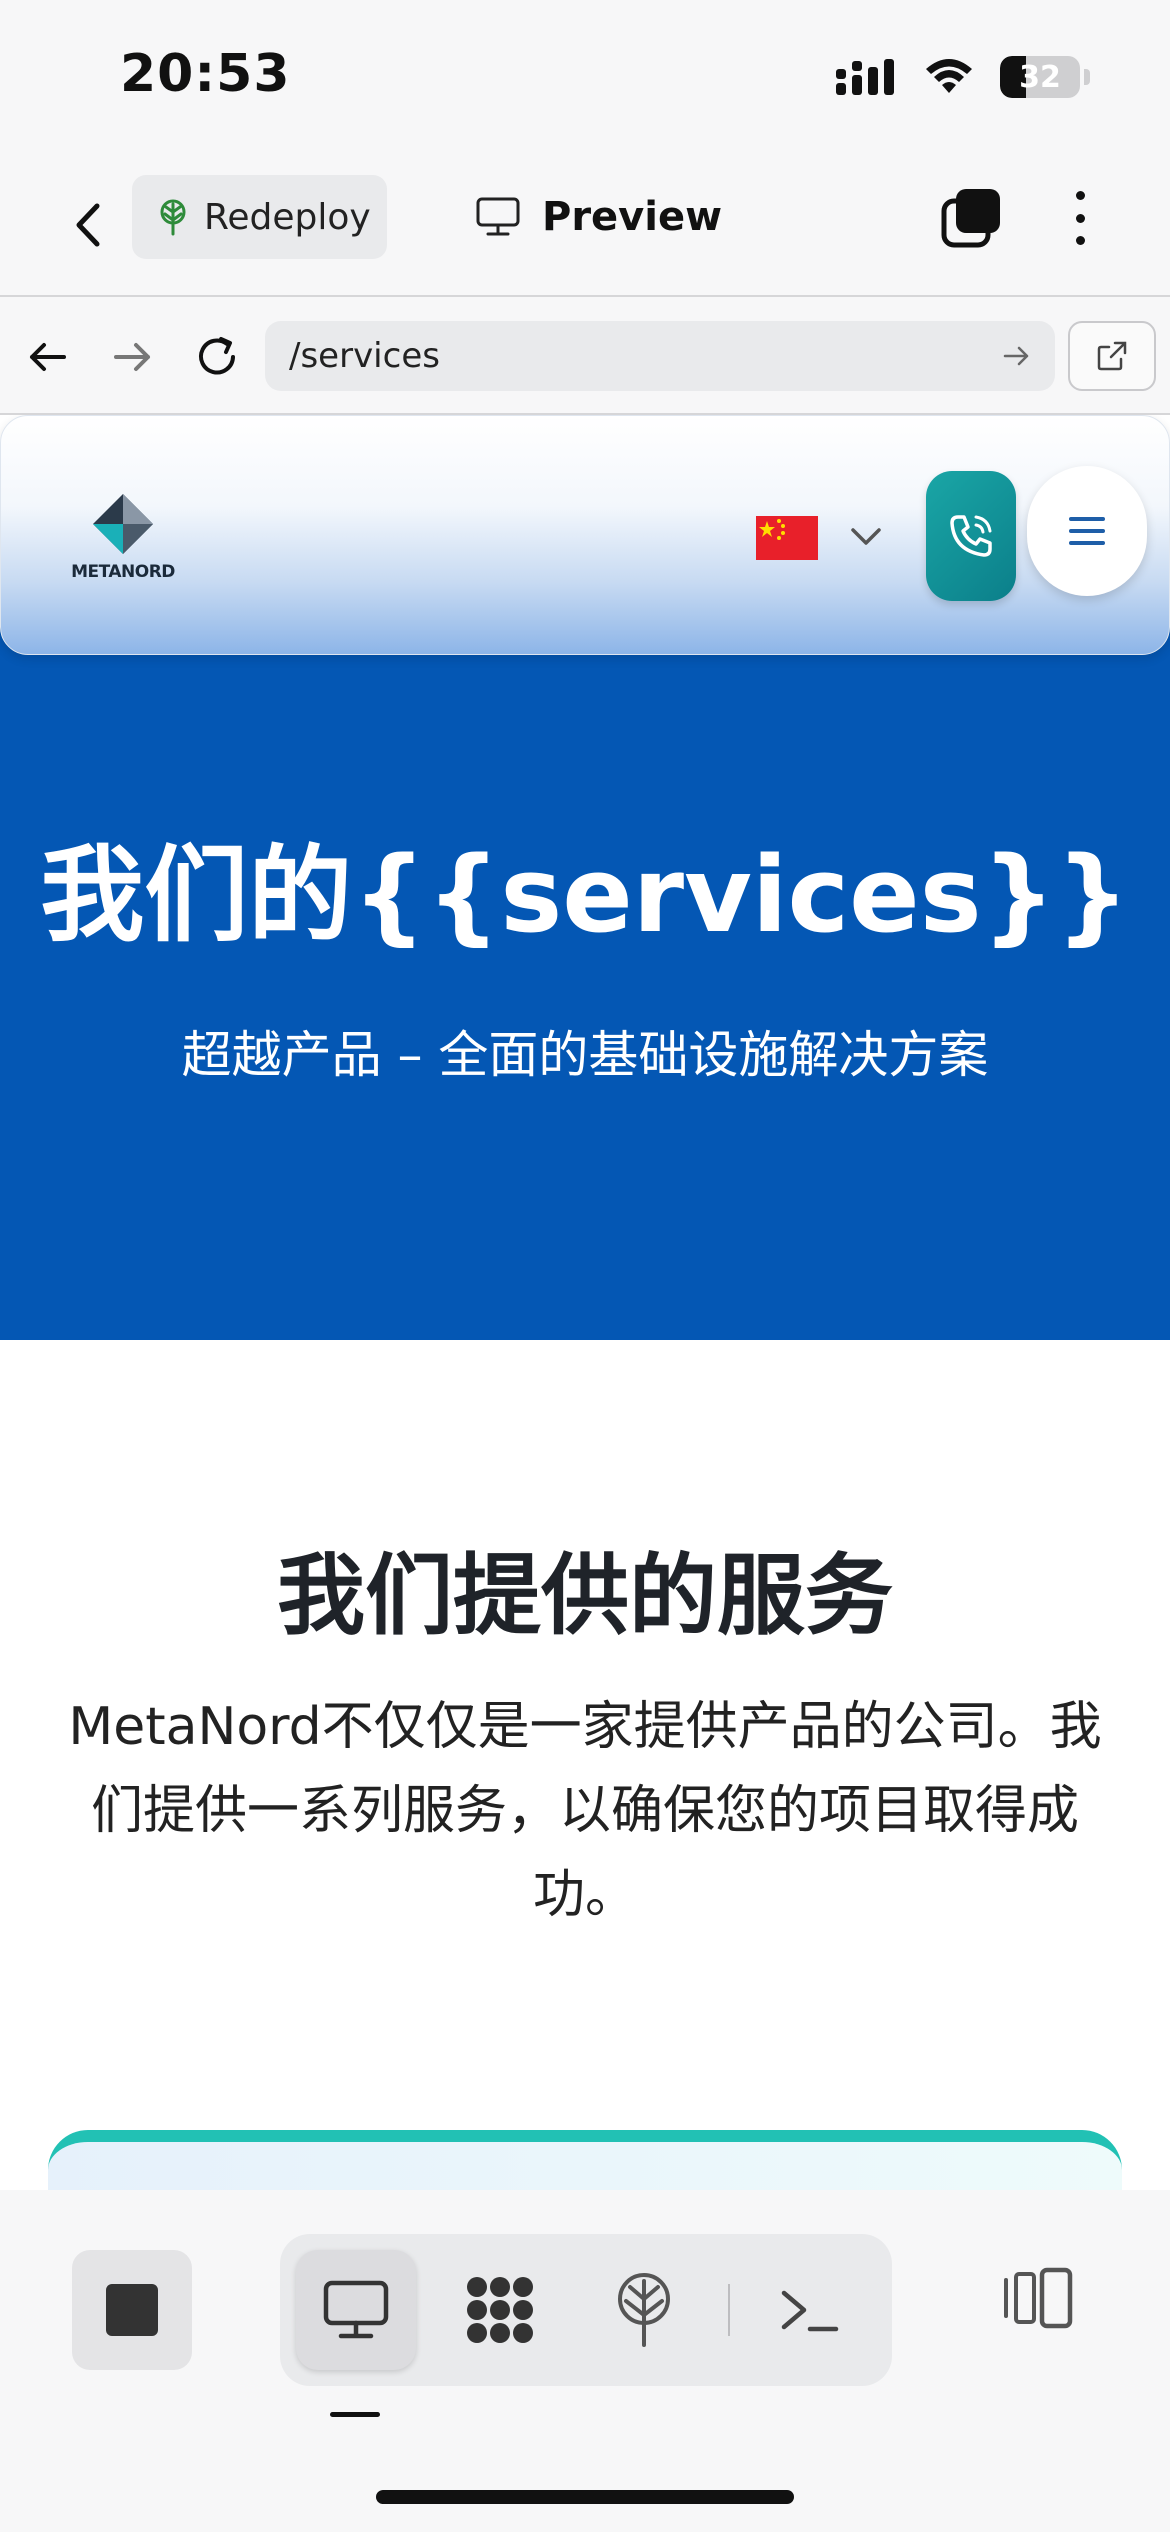 The width and height of the screenshot is (1170, 2532). I want to click on call-button, so click(971, 536).